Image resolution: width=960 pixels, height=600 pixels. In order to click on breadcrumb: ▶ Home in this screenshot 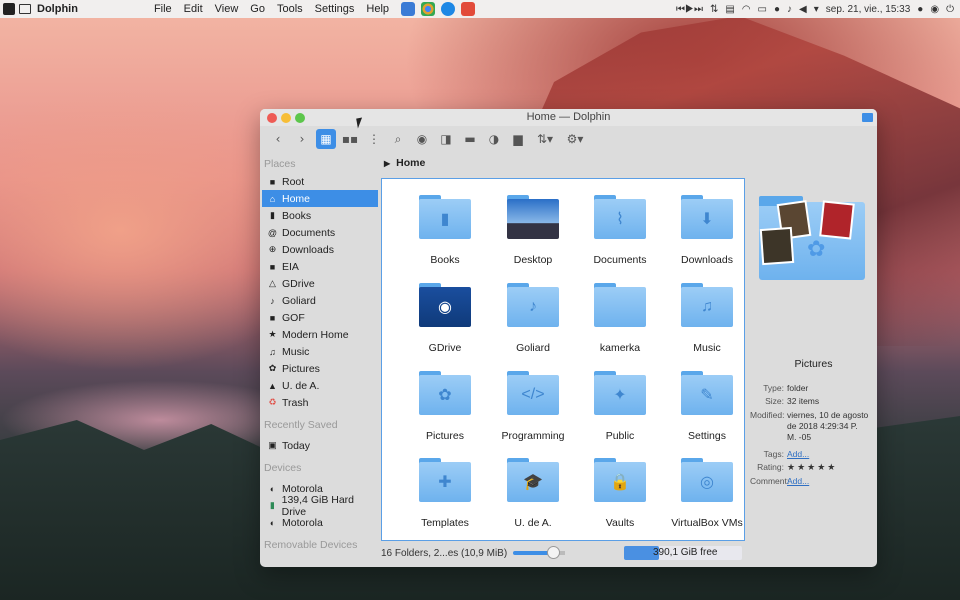, I will do `click(404, 163)`.